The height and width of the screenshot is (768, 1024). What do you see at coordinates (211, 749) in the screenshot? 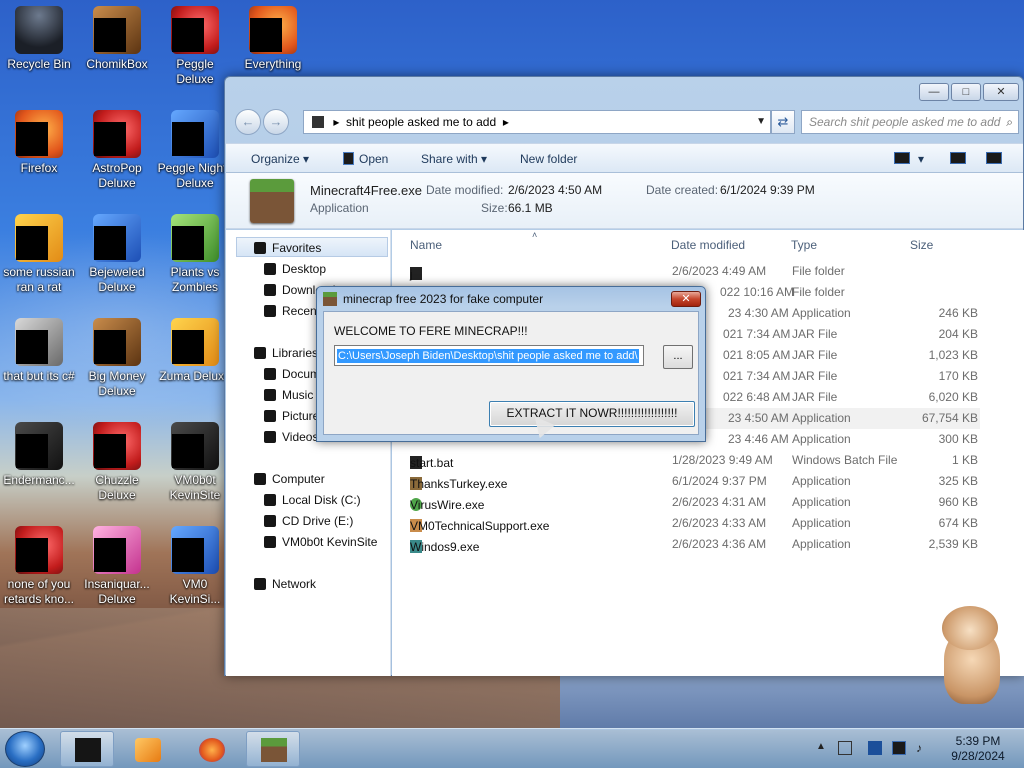
I see `taskbar-firefox` at bounding box center [211, 749].